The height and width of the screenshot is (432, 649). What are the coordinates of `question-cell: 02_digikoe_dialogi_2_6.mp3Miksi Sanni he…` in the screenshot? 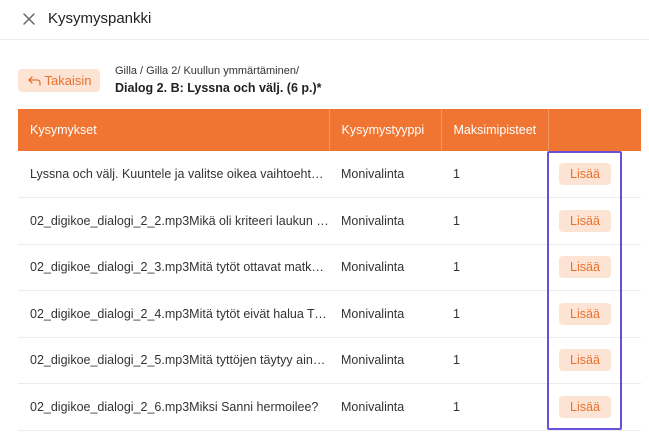 It's located at (174, 406).